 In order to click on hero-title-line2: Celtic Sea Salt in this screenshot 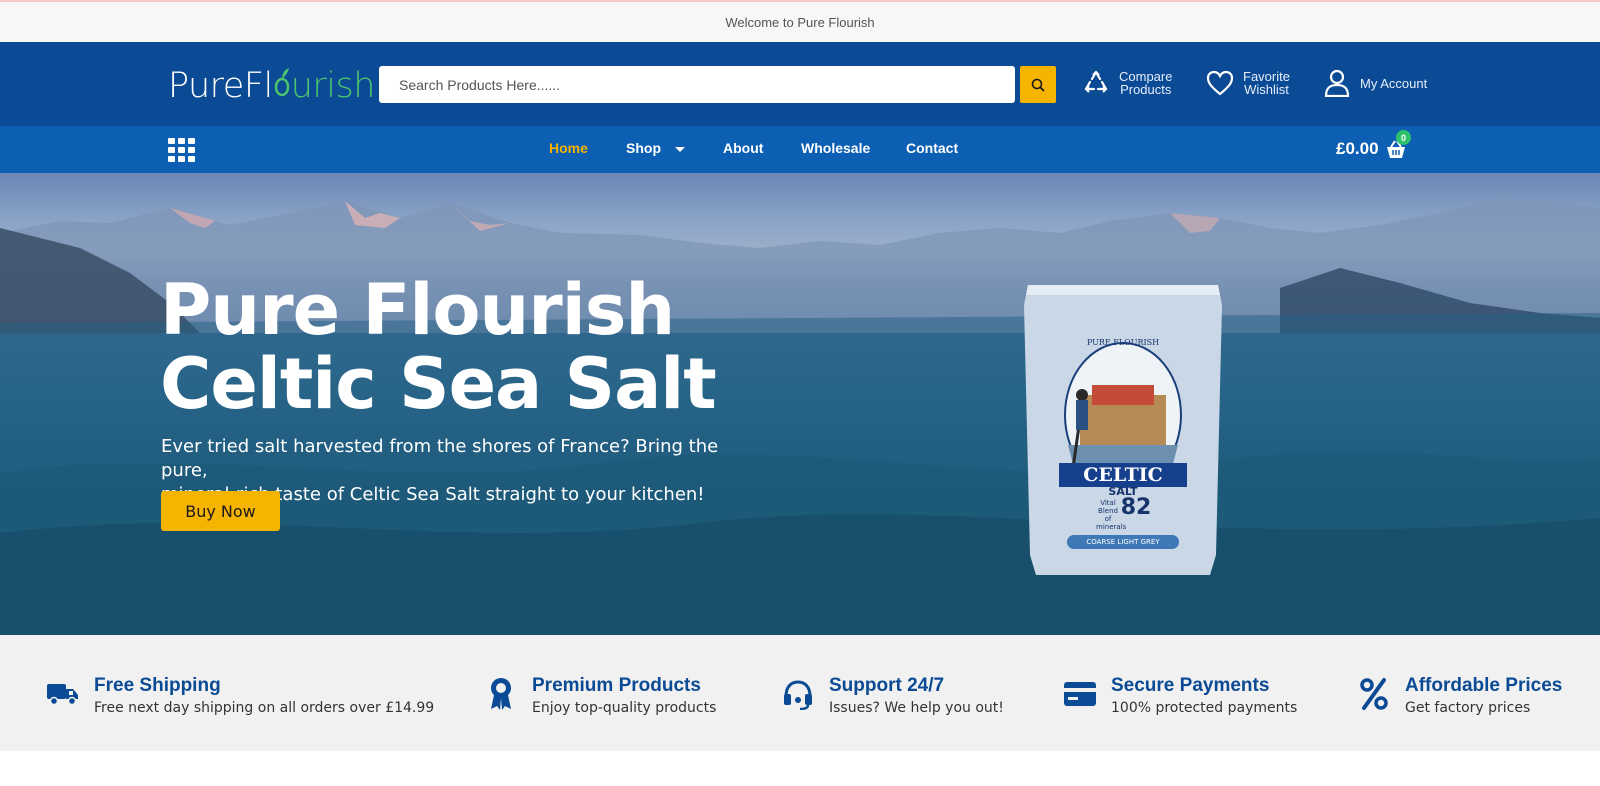, I will do `click(438, 384)`.